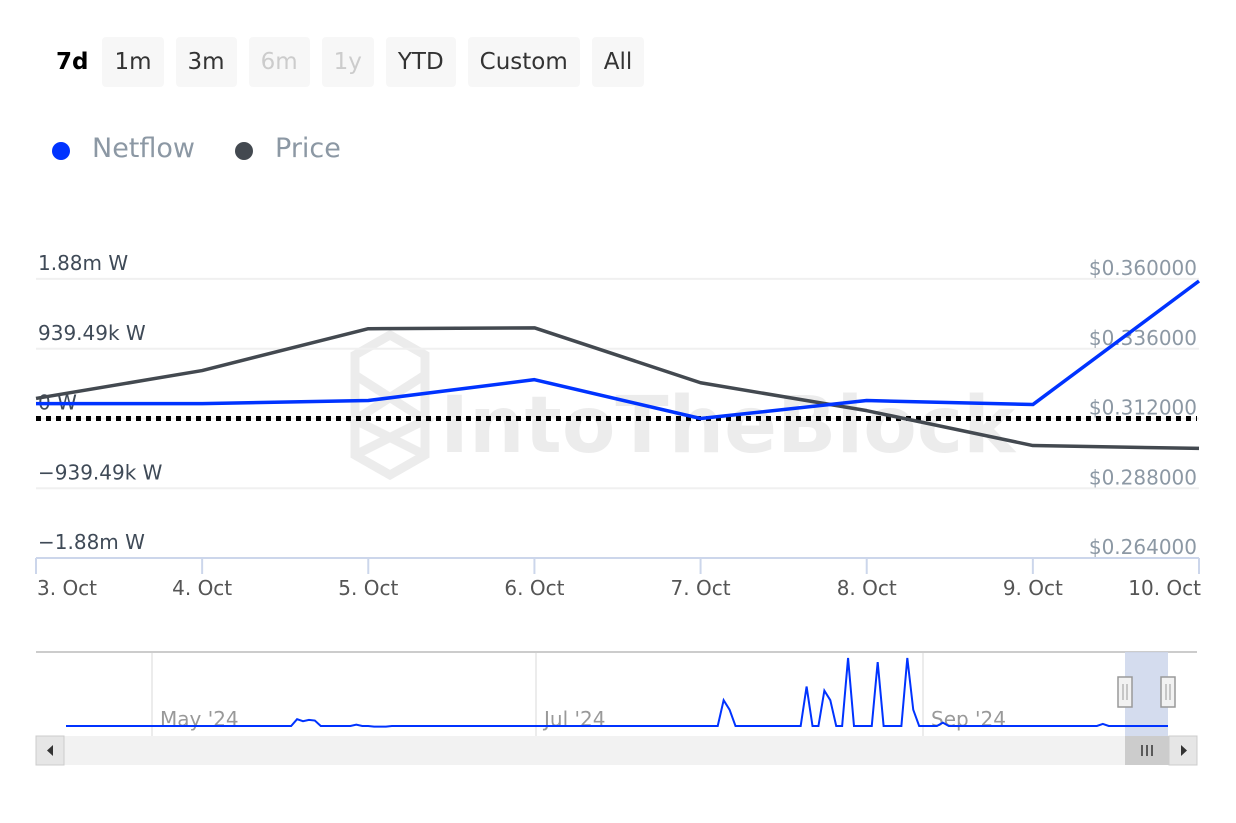 The width and height of the screenshot is (1236, 823). Describe the element at coordinates (1143, 338) in the screenshot. I see `right-tick-label: $0.336000` at that location.